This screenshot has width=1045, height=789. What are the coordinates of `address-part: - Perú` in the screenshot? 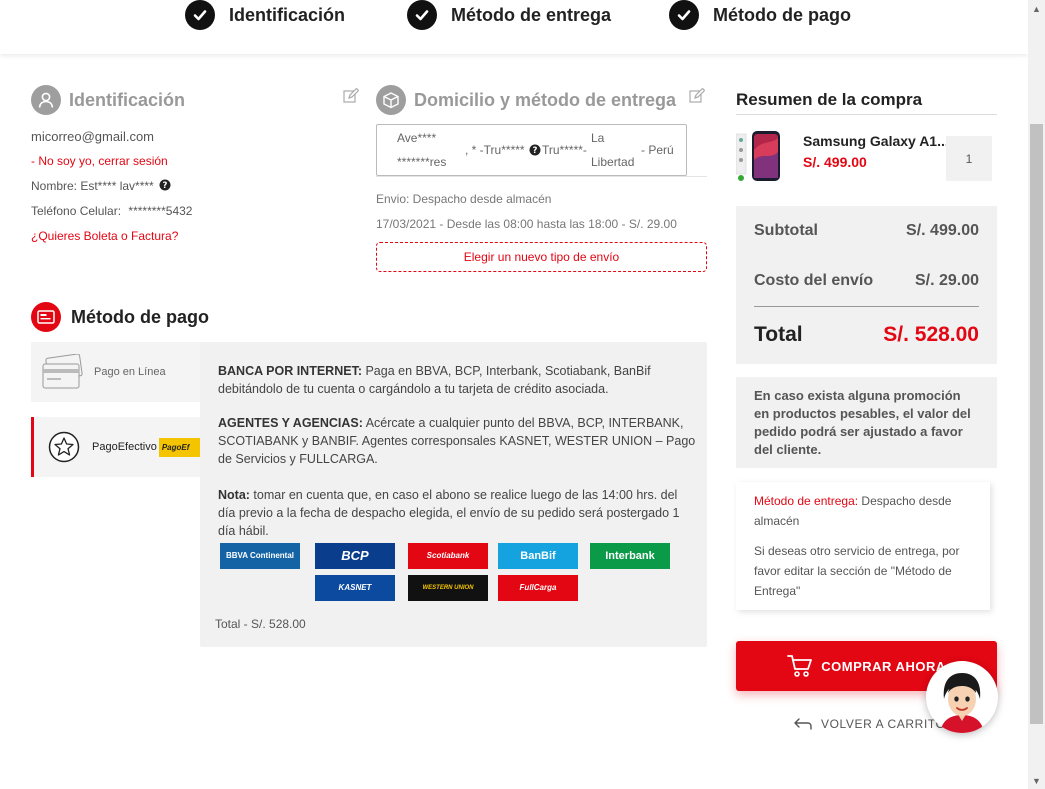 It's located at (657, 150).